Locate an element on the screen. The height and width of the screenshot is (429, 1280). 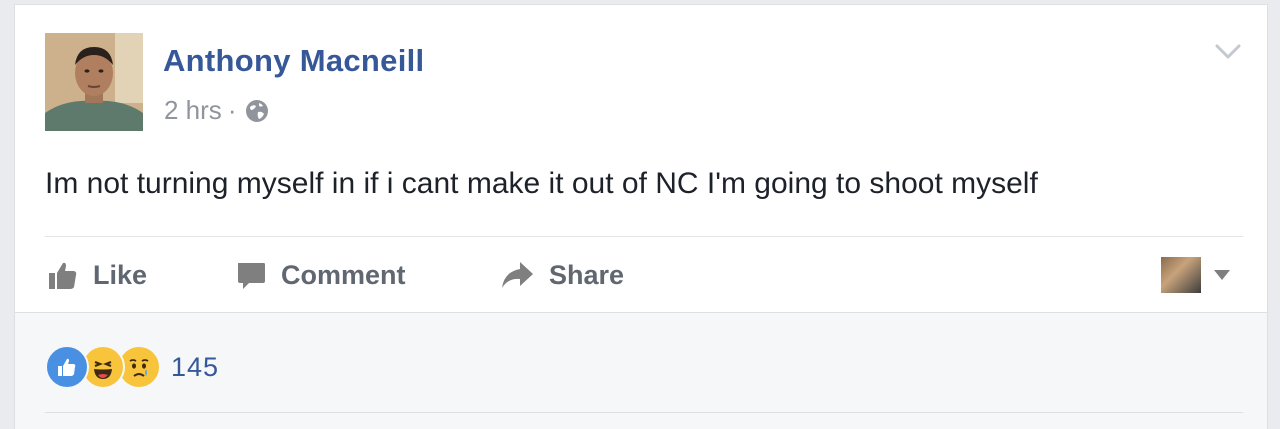
like-button: Like is located at coordinates (97, 275).